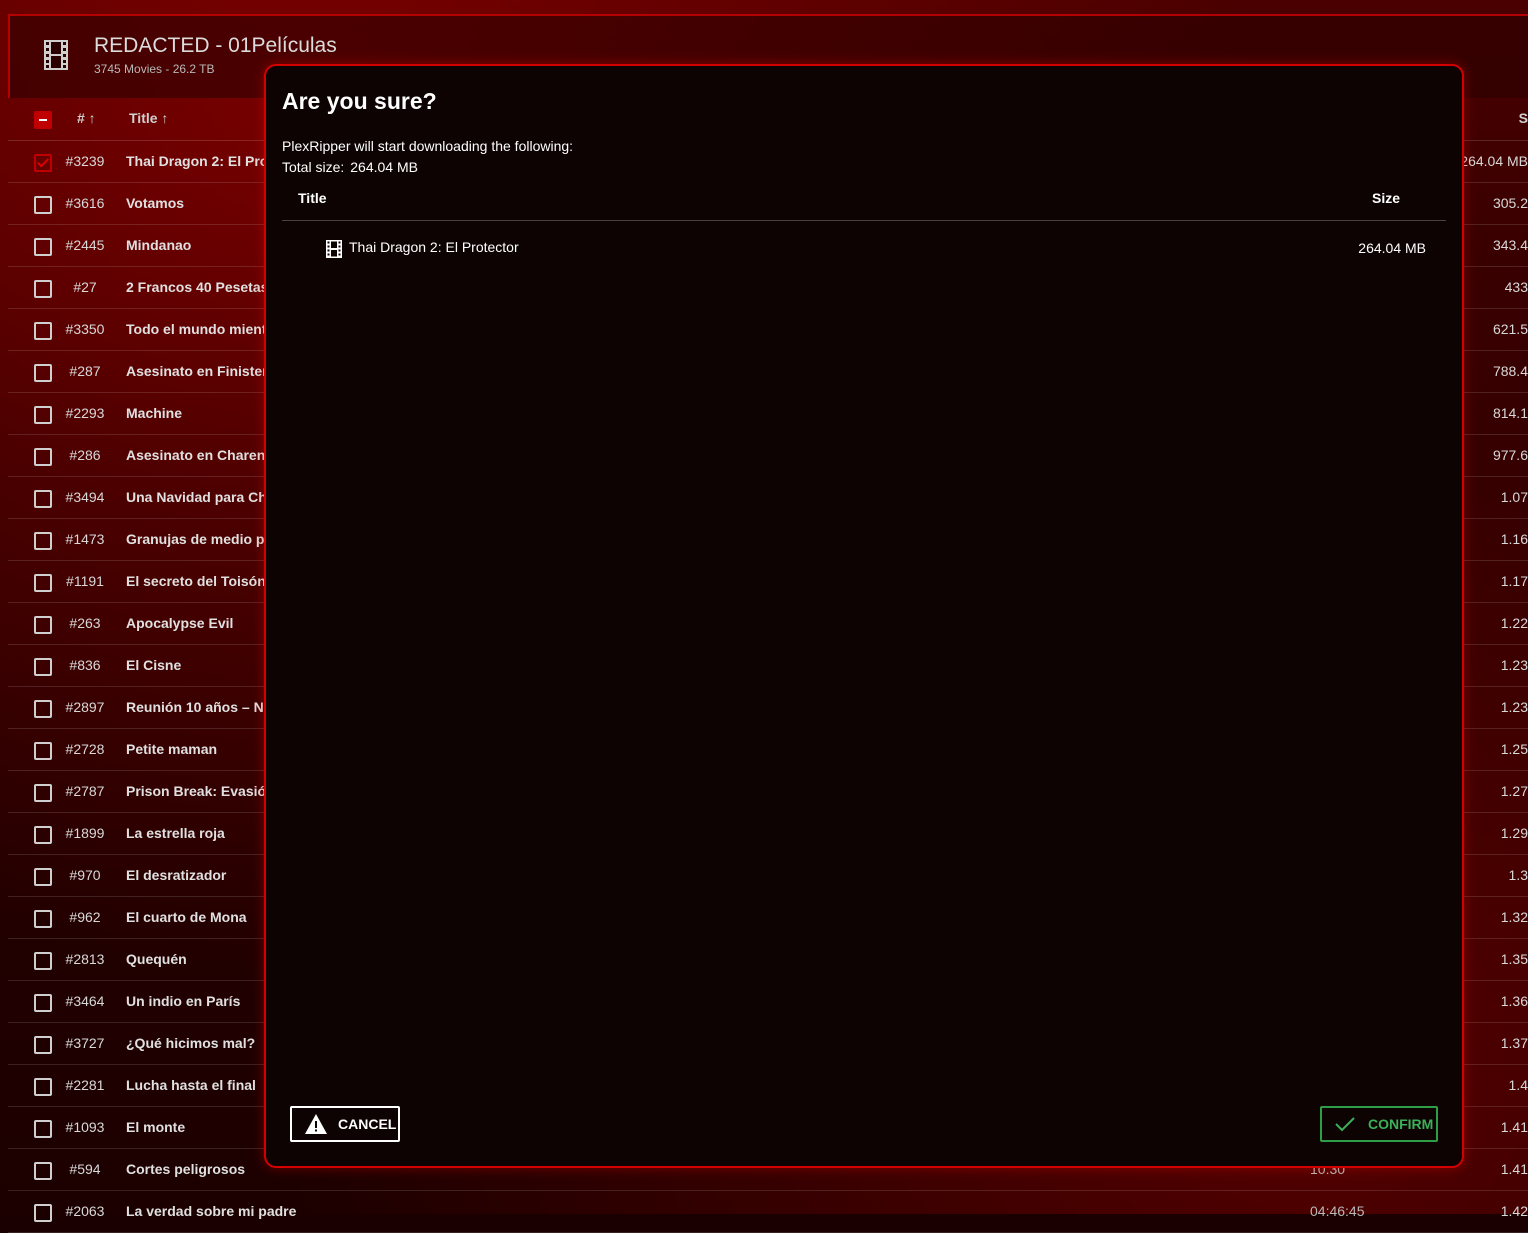  Describe the element at coordinates (85, 329) in the screenshot. I see `row-index: #3350` at that location.